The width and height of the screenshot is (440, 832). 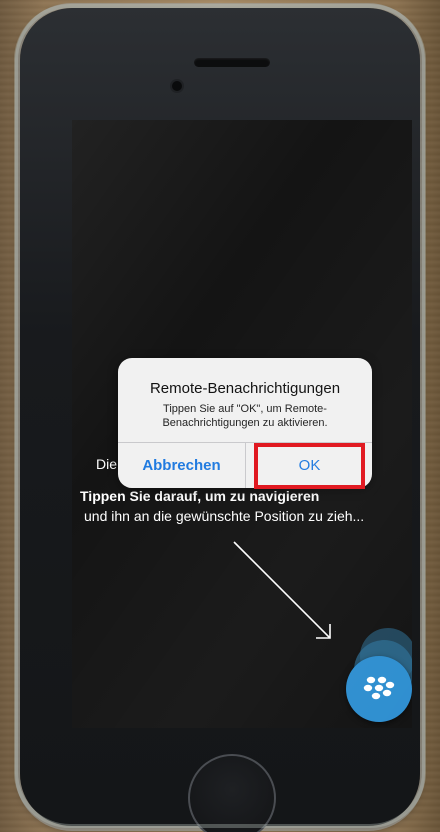 I want to click on alert-title: Remote-Benachrichtigungen, so click(x=245, y=388).